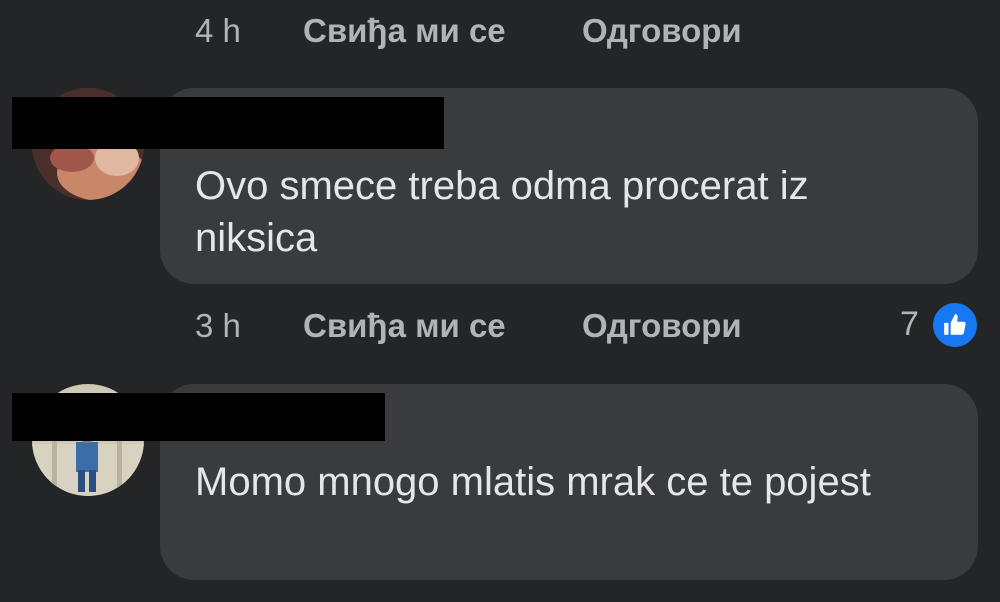 Image resolution: width=1000 pixels, height=602 pixels. I want to click on thumbs-up-icon, so click(955, 325).